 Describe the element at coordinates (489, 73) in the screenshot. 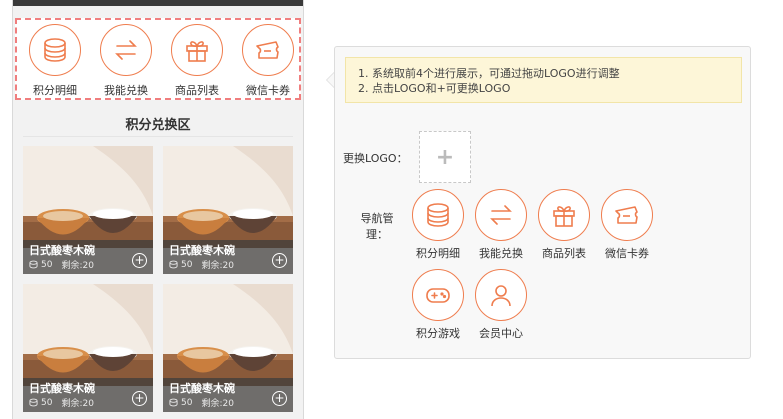

I see `tip-line: 1. 系统取前4个进行展示，可通过拖动LOGO进行调整` at that location.